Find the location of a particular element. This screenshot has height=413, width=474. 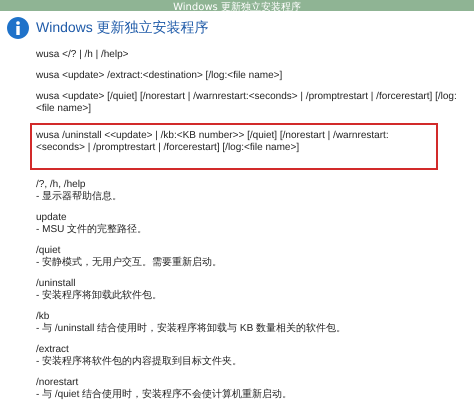

option-description: - 与 /quiet 结合使用时，安装程序不会使计算机重新启动。 is located at coordinates (165, 395).